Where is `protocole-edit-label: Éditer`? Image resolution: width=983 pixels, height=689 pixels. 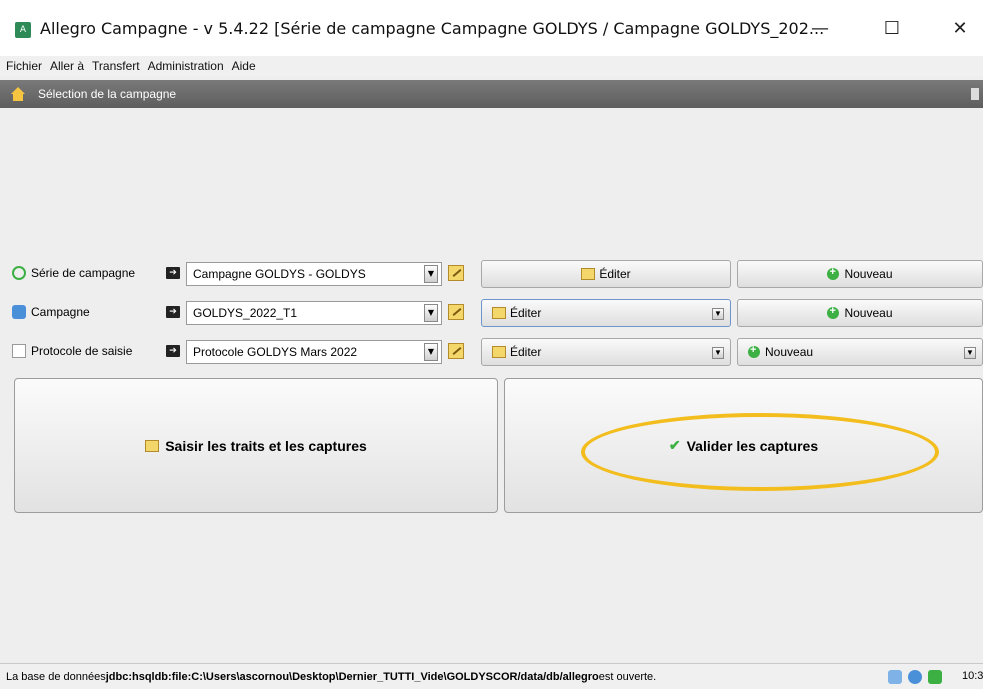 protocole-edit-label: Éditer is located at coordinates (526, 352).